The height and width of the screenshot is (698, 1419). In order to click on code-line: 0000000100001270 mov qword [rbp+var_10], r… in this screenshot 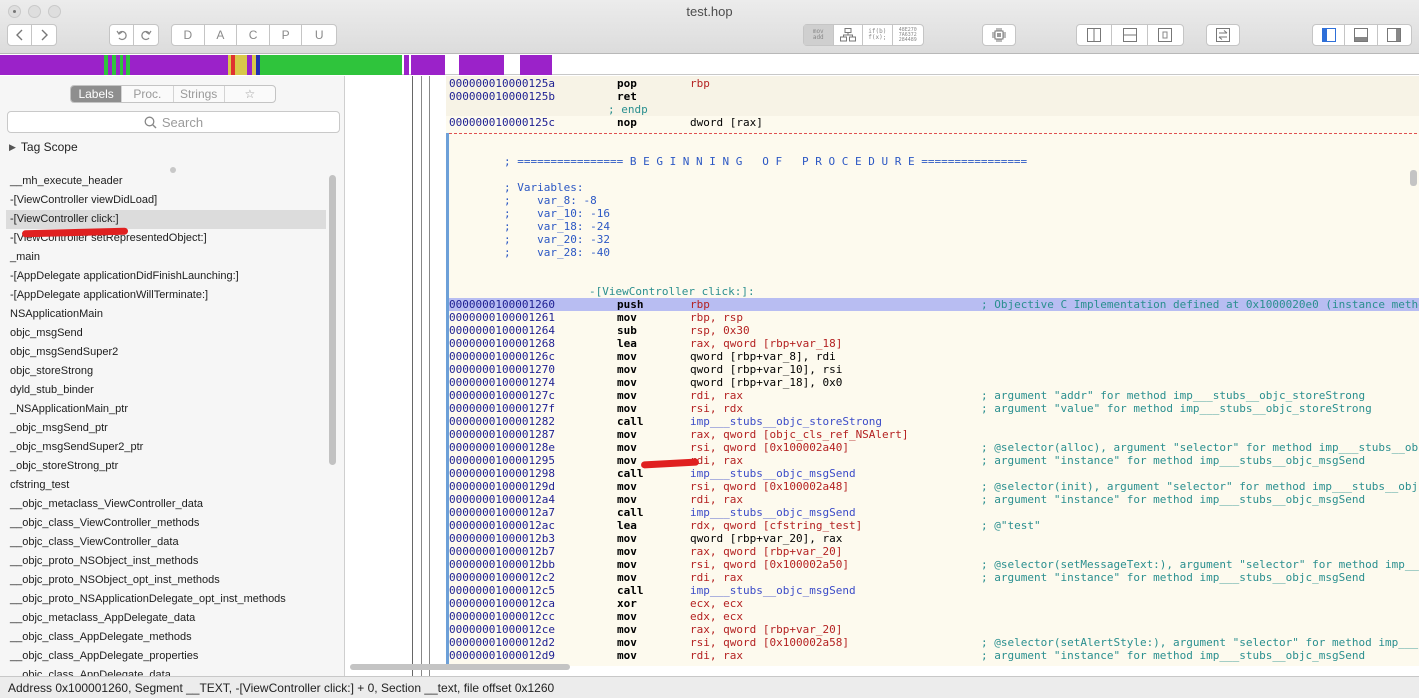, I will do `click(934, 369)`.